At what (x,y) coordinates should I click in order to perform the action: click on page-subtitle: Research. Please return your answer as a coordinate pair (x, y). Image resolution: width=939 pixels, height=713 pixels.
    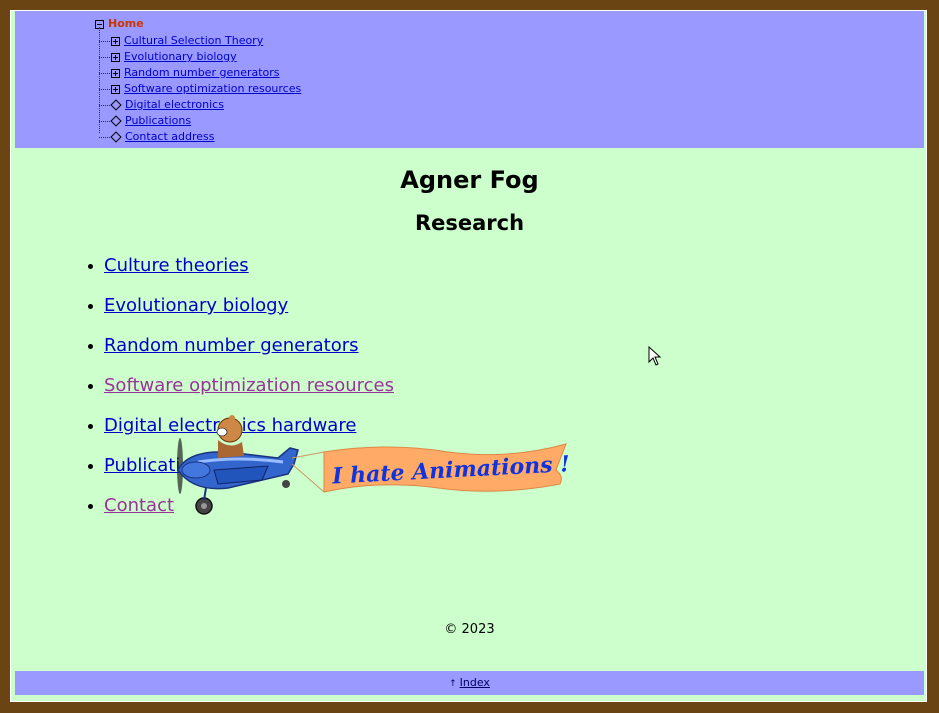
    Looking at the image, I should click on (469, 223).